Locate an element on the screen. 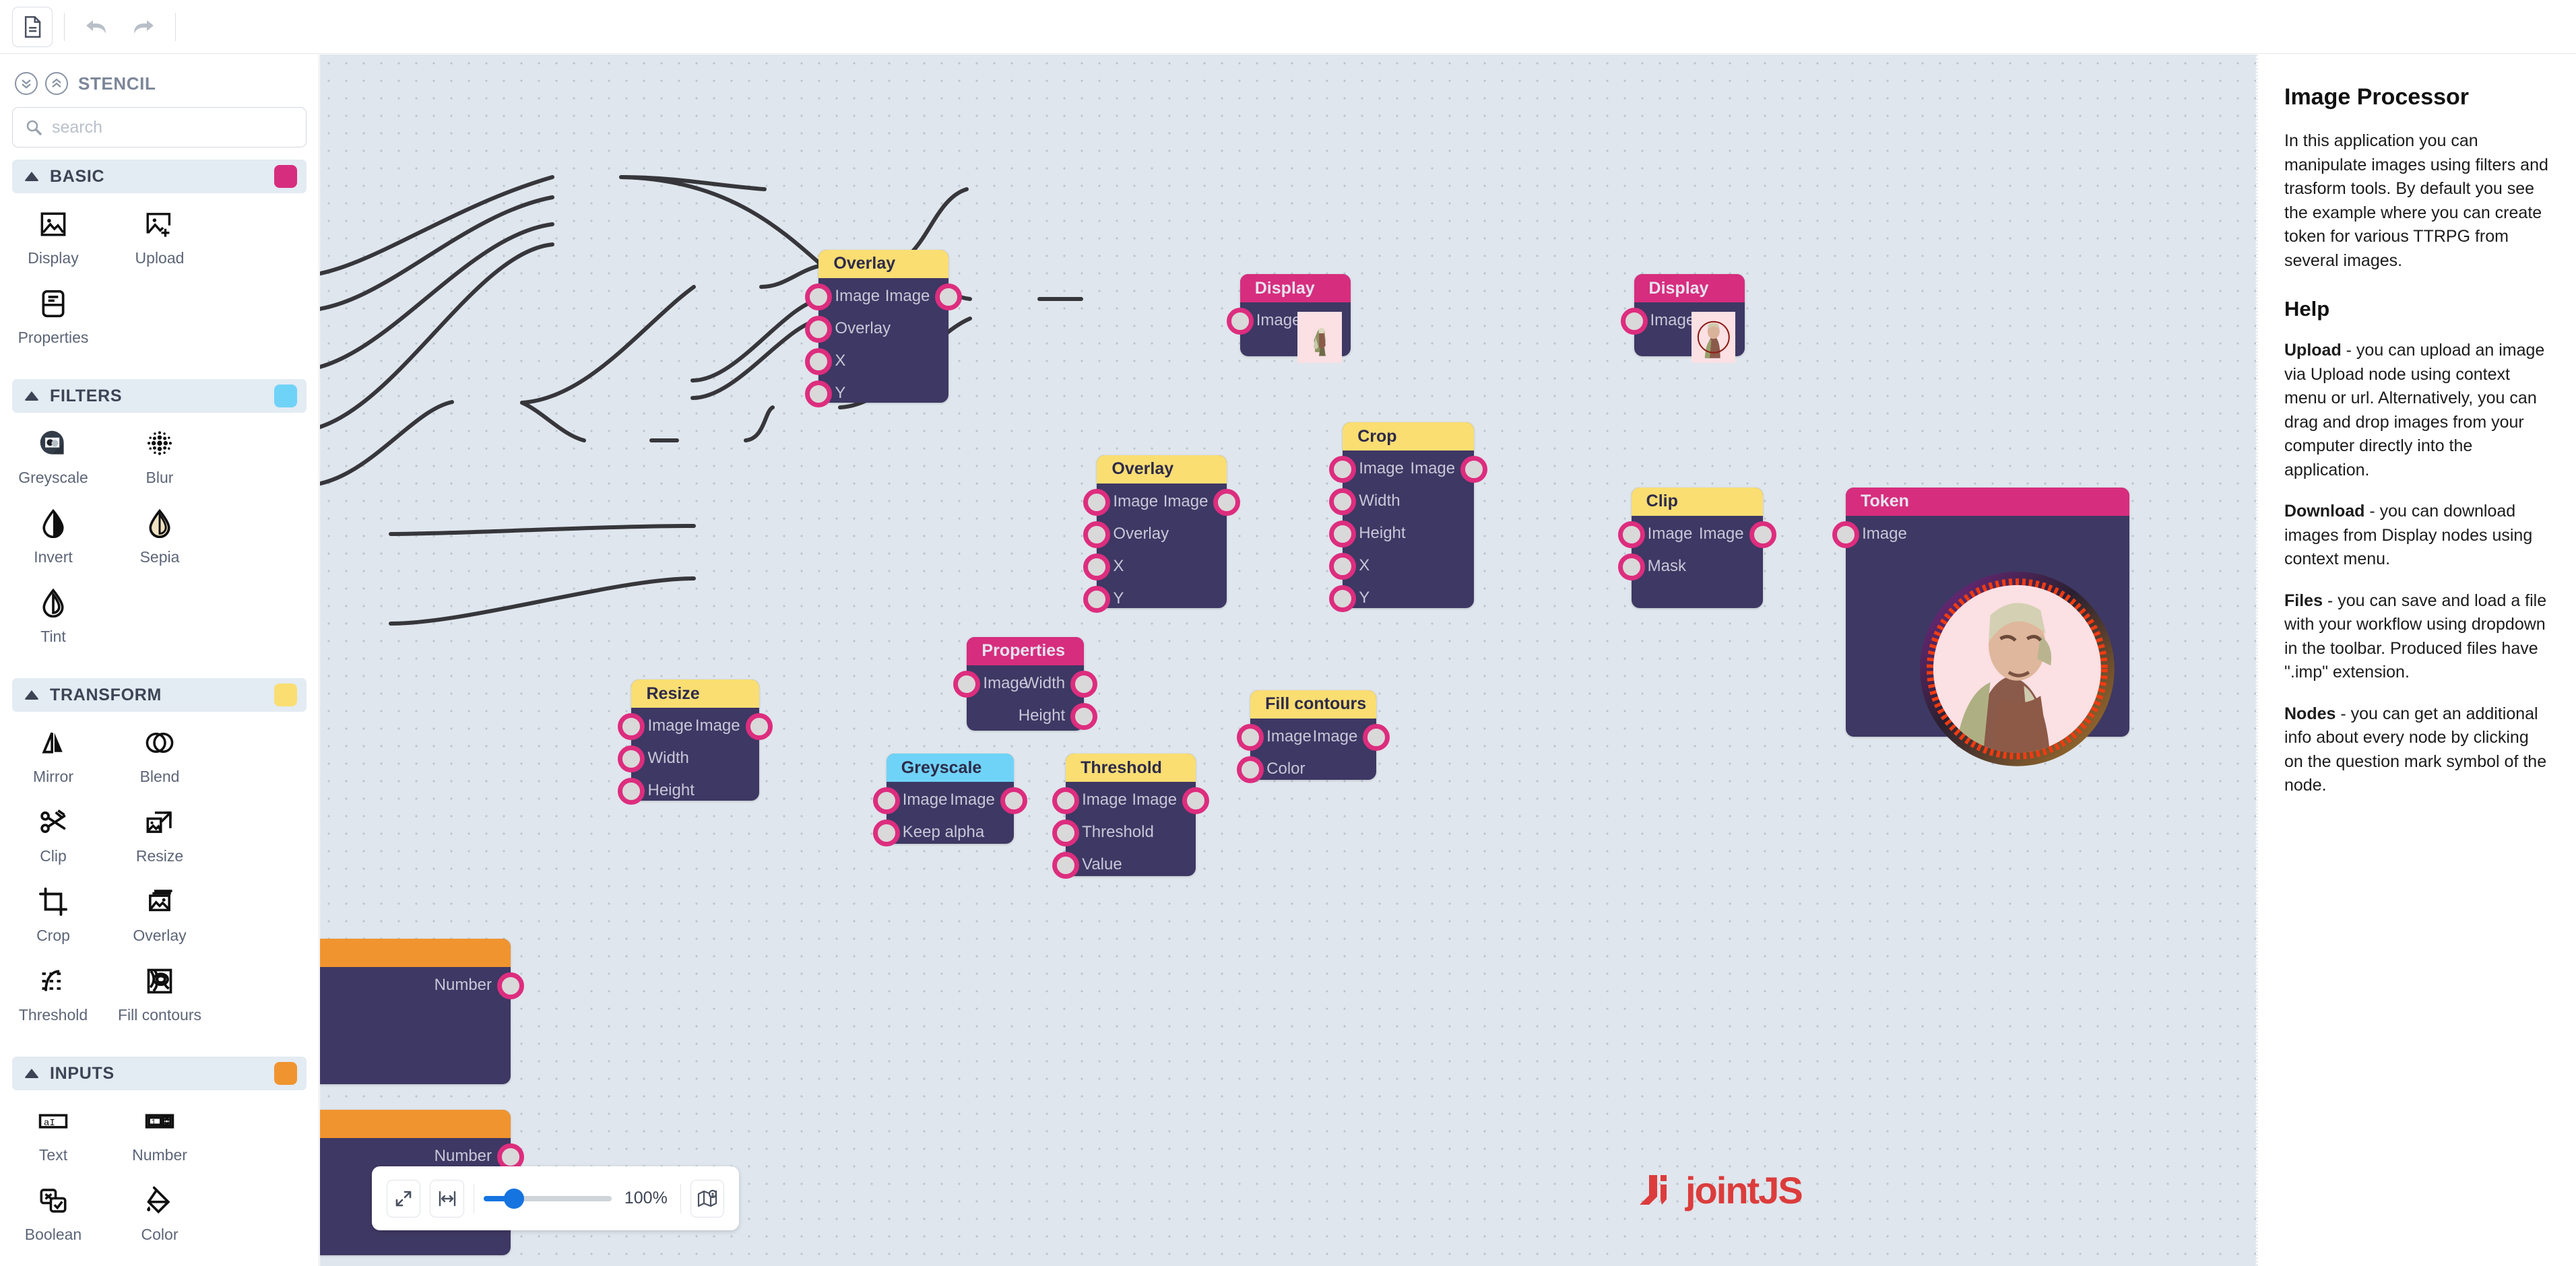 This screenshot has height=1266, width=2576. input-port-mask is located at coordinates (1631, 566).